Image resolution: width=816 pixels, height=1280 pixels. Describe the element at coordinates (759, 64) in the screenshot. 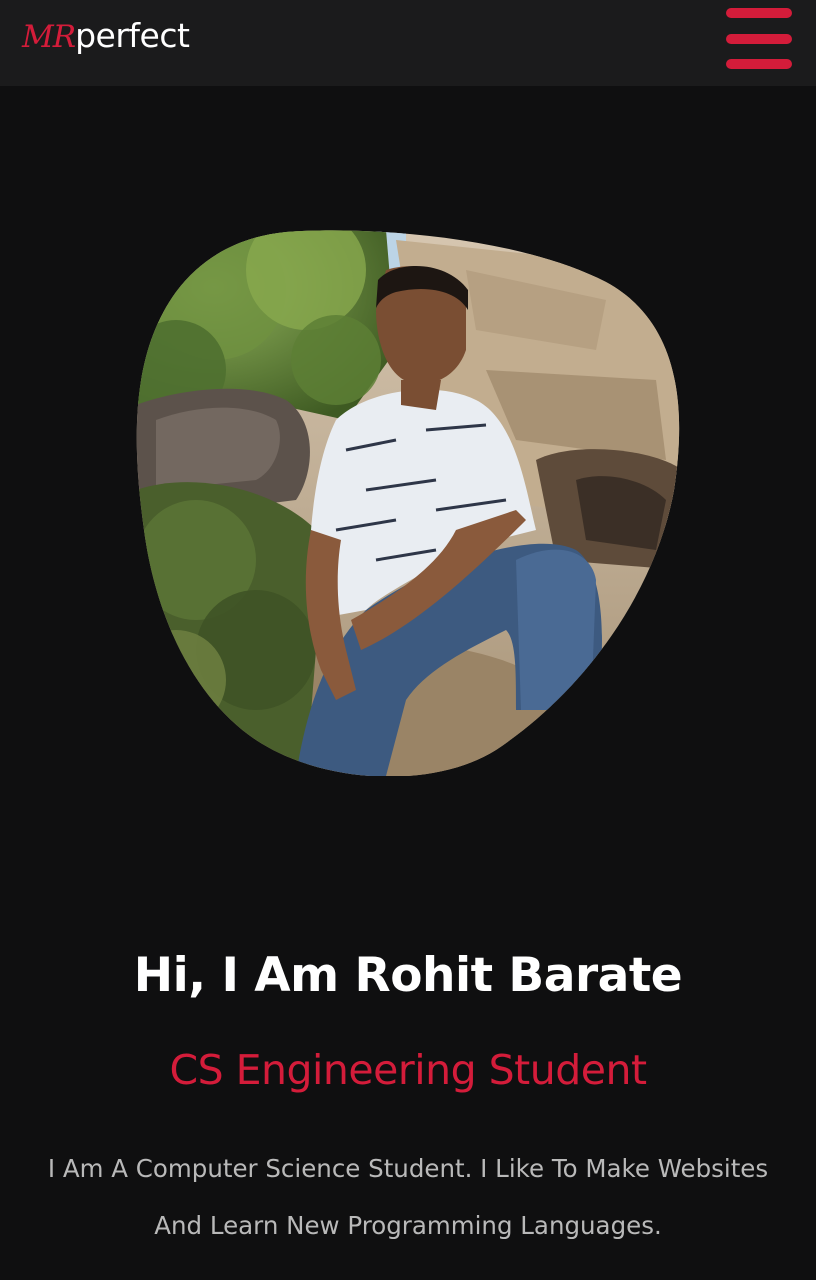

I see `menu-bar-bottom` at that location.